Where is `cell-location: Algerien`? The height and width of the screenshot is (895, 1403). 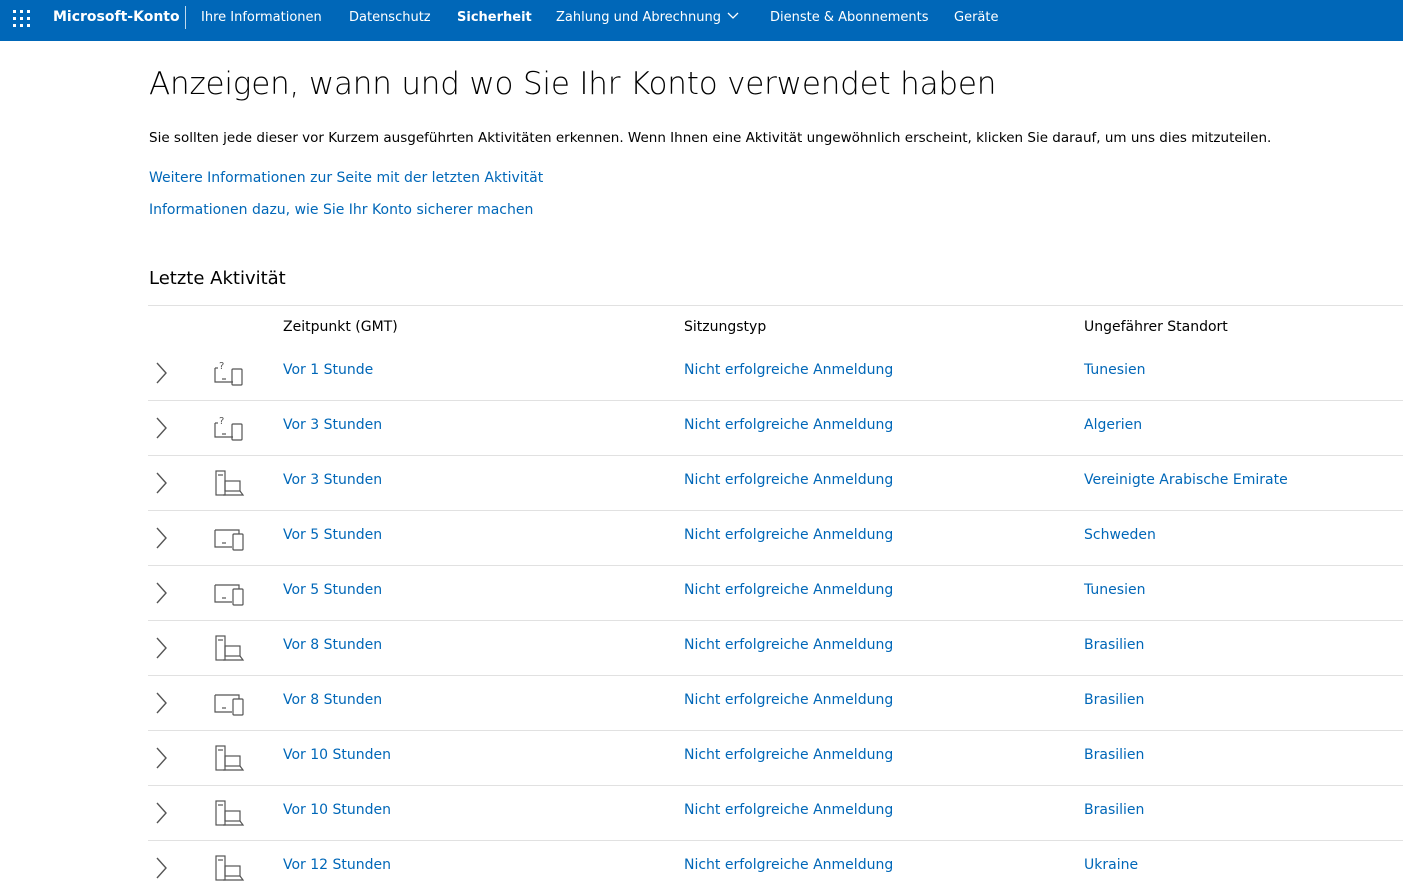
cell-location: Algerien is located at coordinates (1113, 425).